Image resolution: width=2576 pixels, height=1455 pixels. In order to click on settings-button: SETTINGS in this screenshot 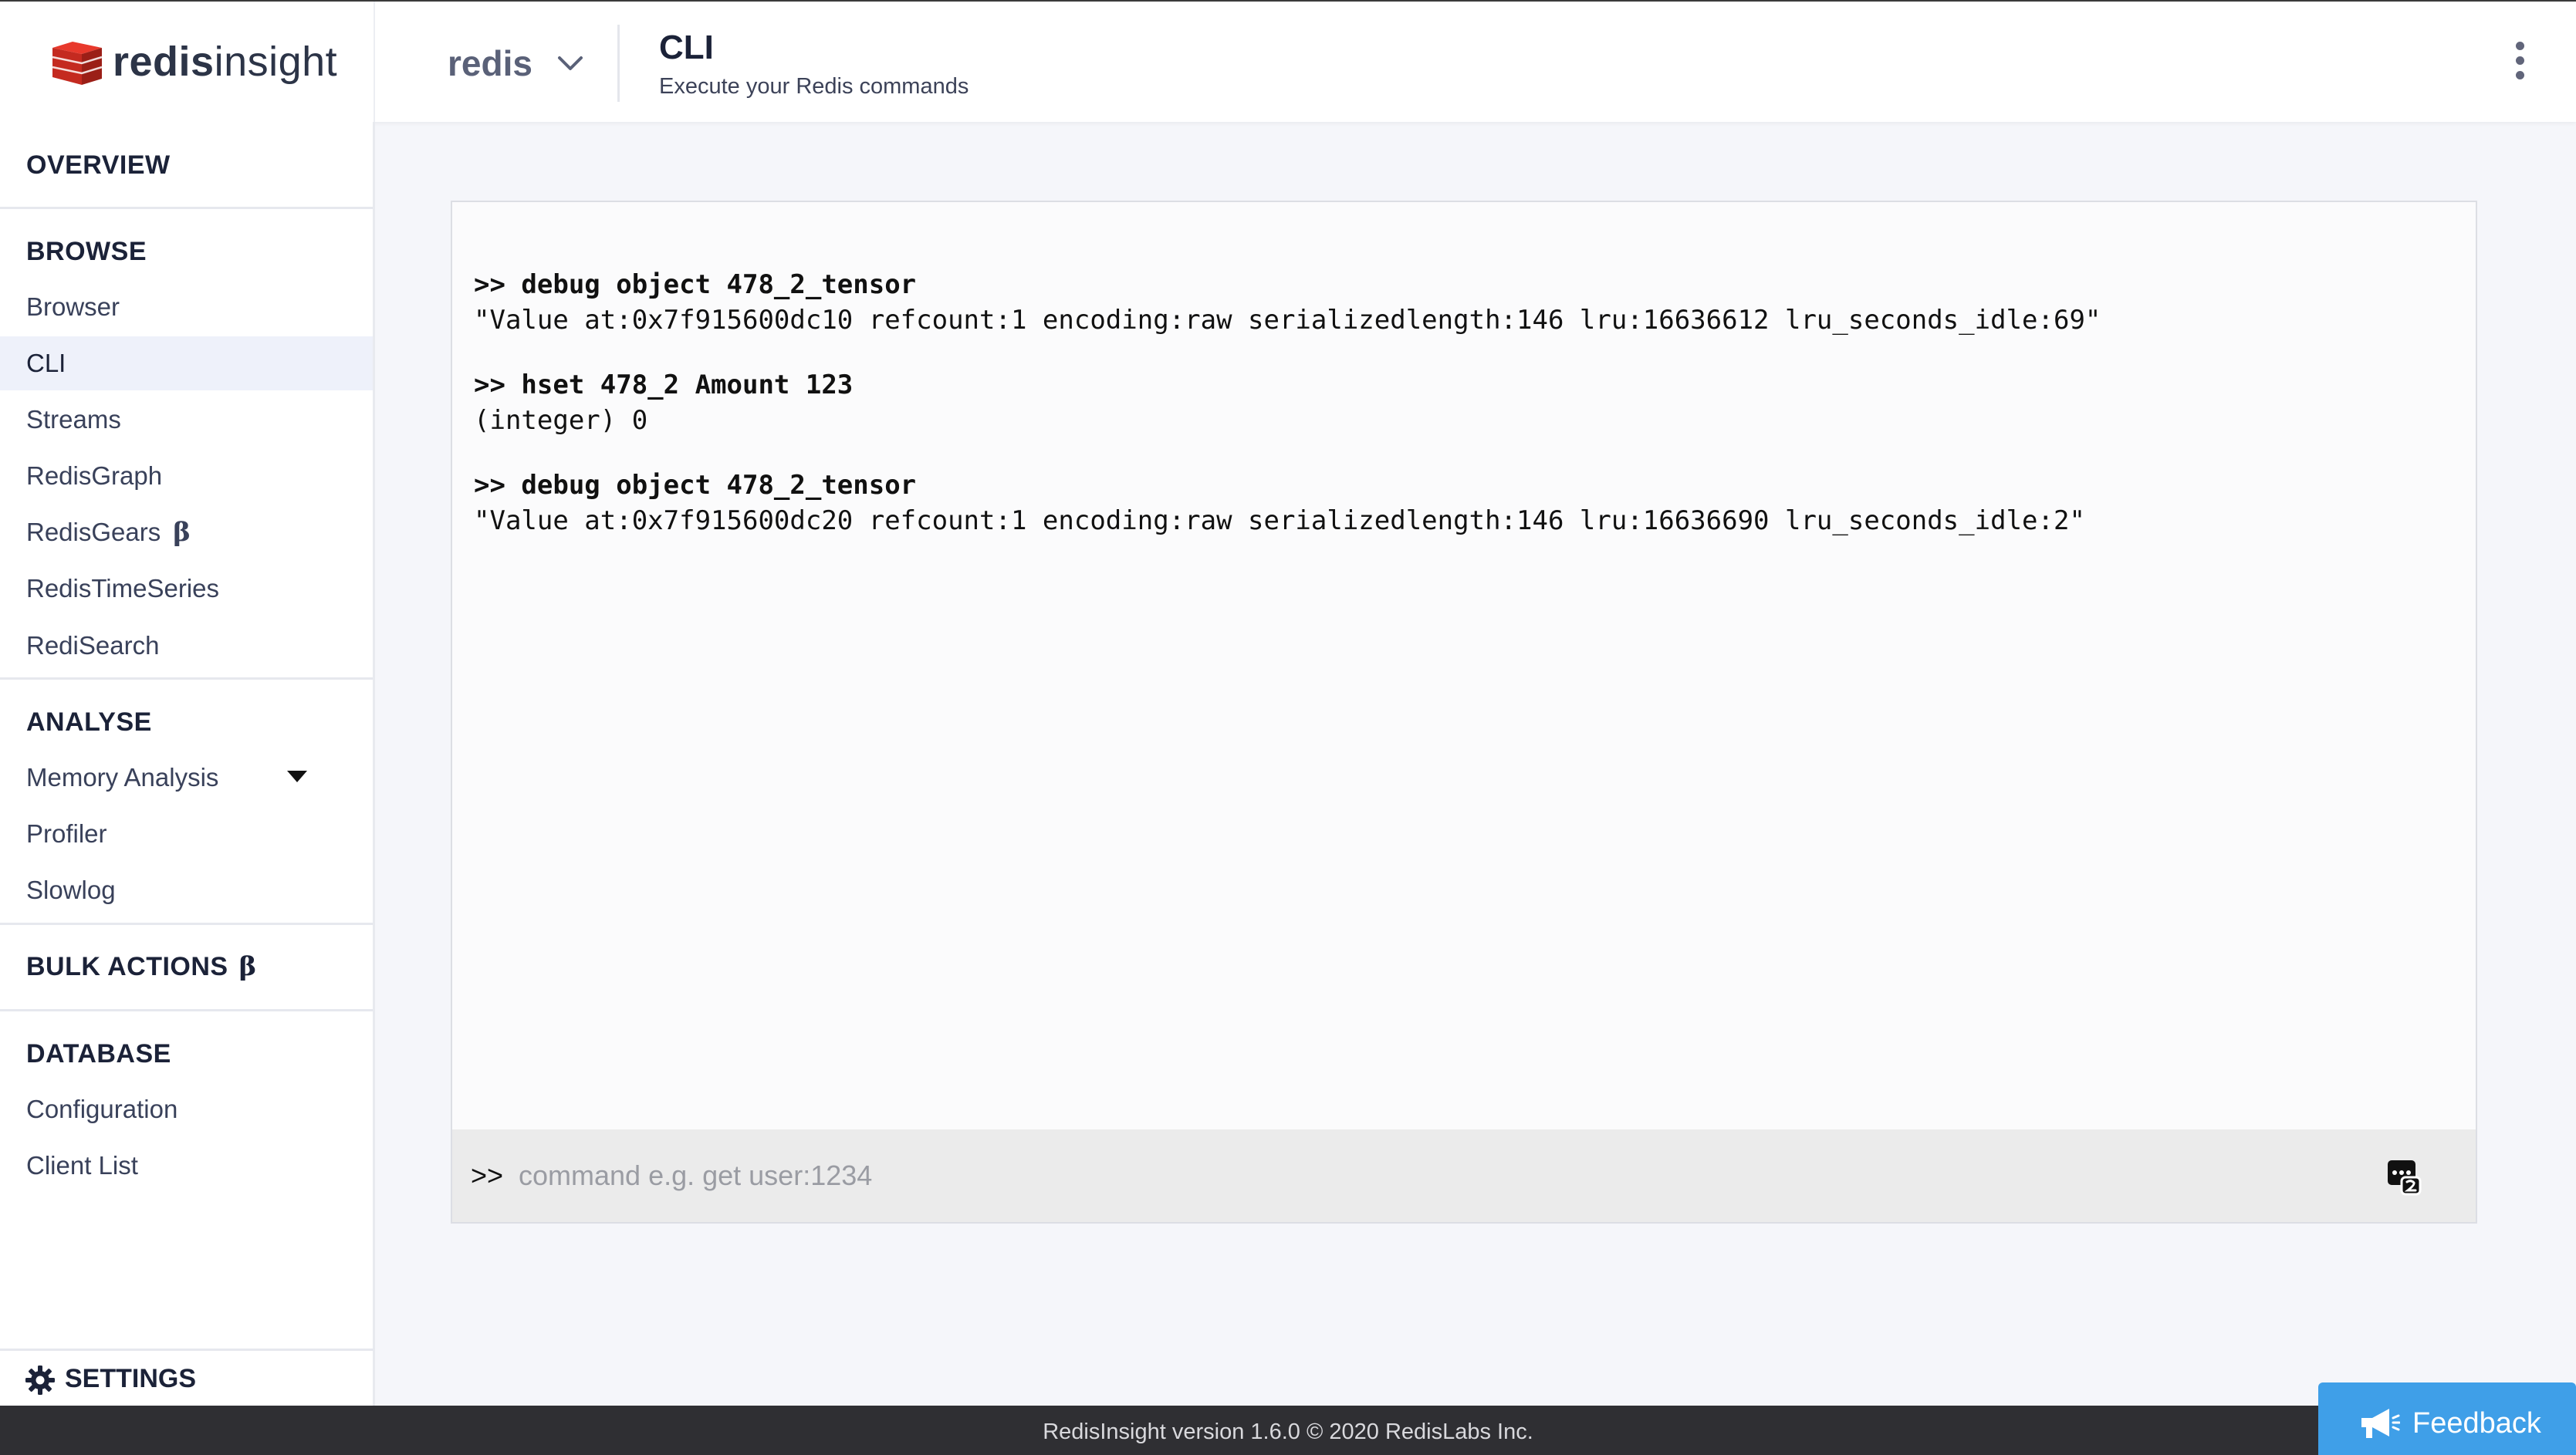, I will do `click(187, 1377)`.